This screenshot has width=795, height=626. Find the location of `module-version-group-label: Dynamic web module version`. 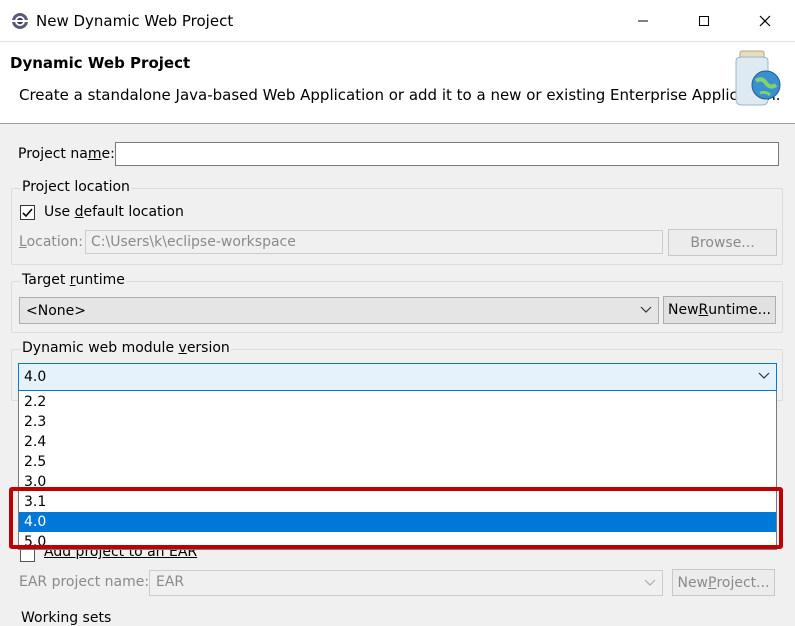

module-version-group-label: Dynamic web module version is located at coordinates (126, 348).